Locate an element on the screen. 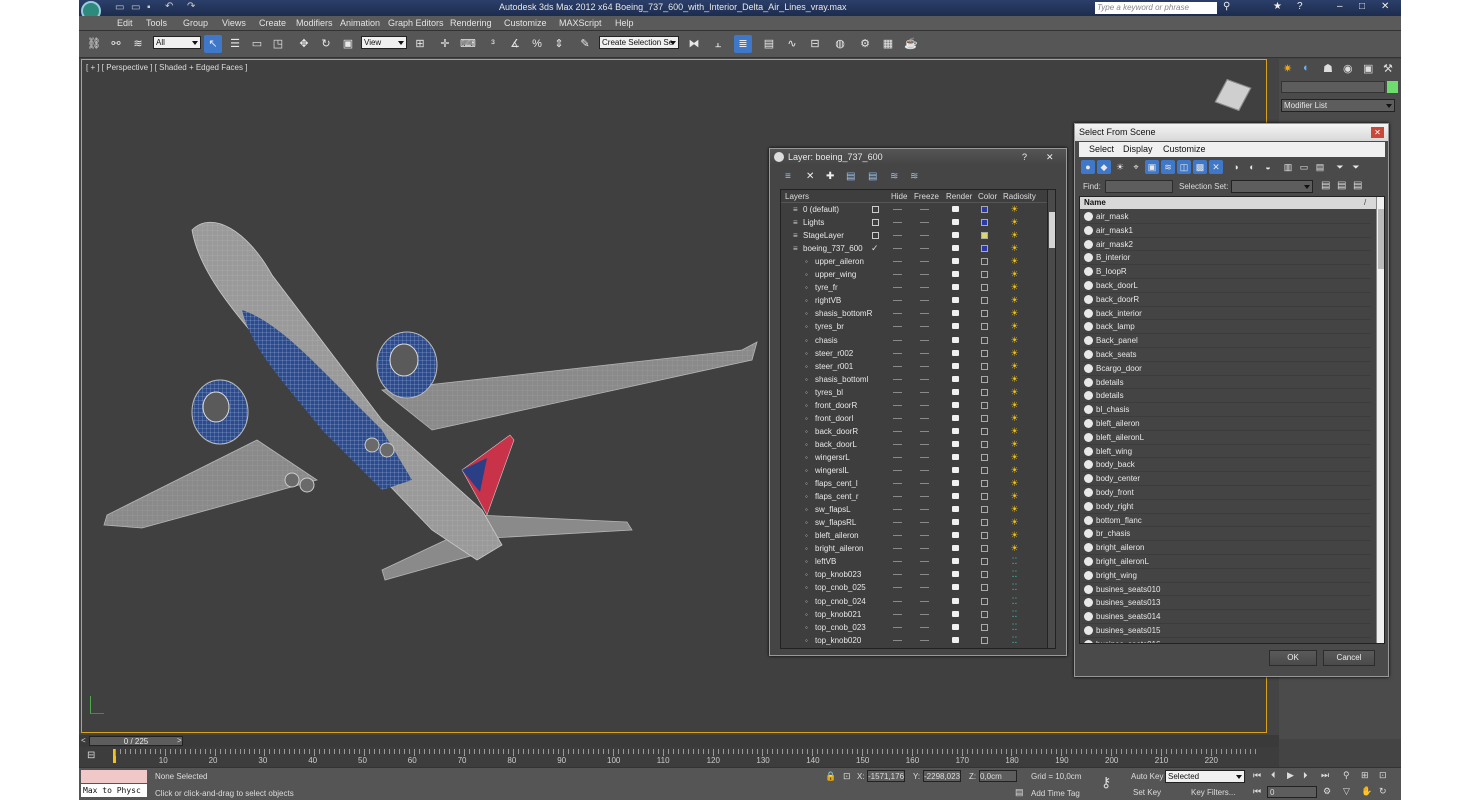 The width and height of the screenshot is (1480, 800). layer-object-row: bright_aileron ◦ ☀ is located at coordinates (918, 548).